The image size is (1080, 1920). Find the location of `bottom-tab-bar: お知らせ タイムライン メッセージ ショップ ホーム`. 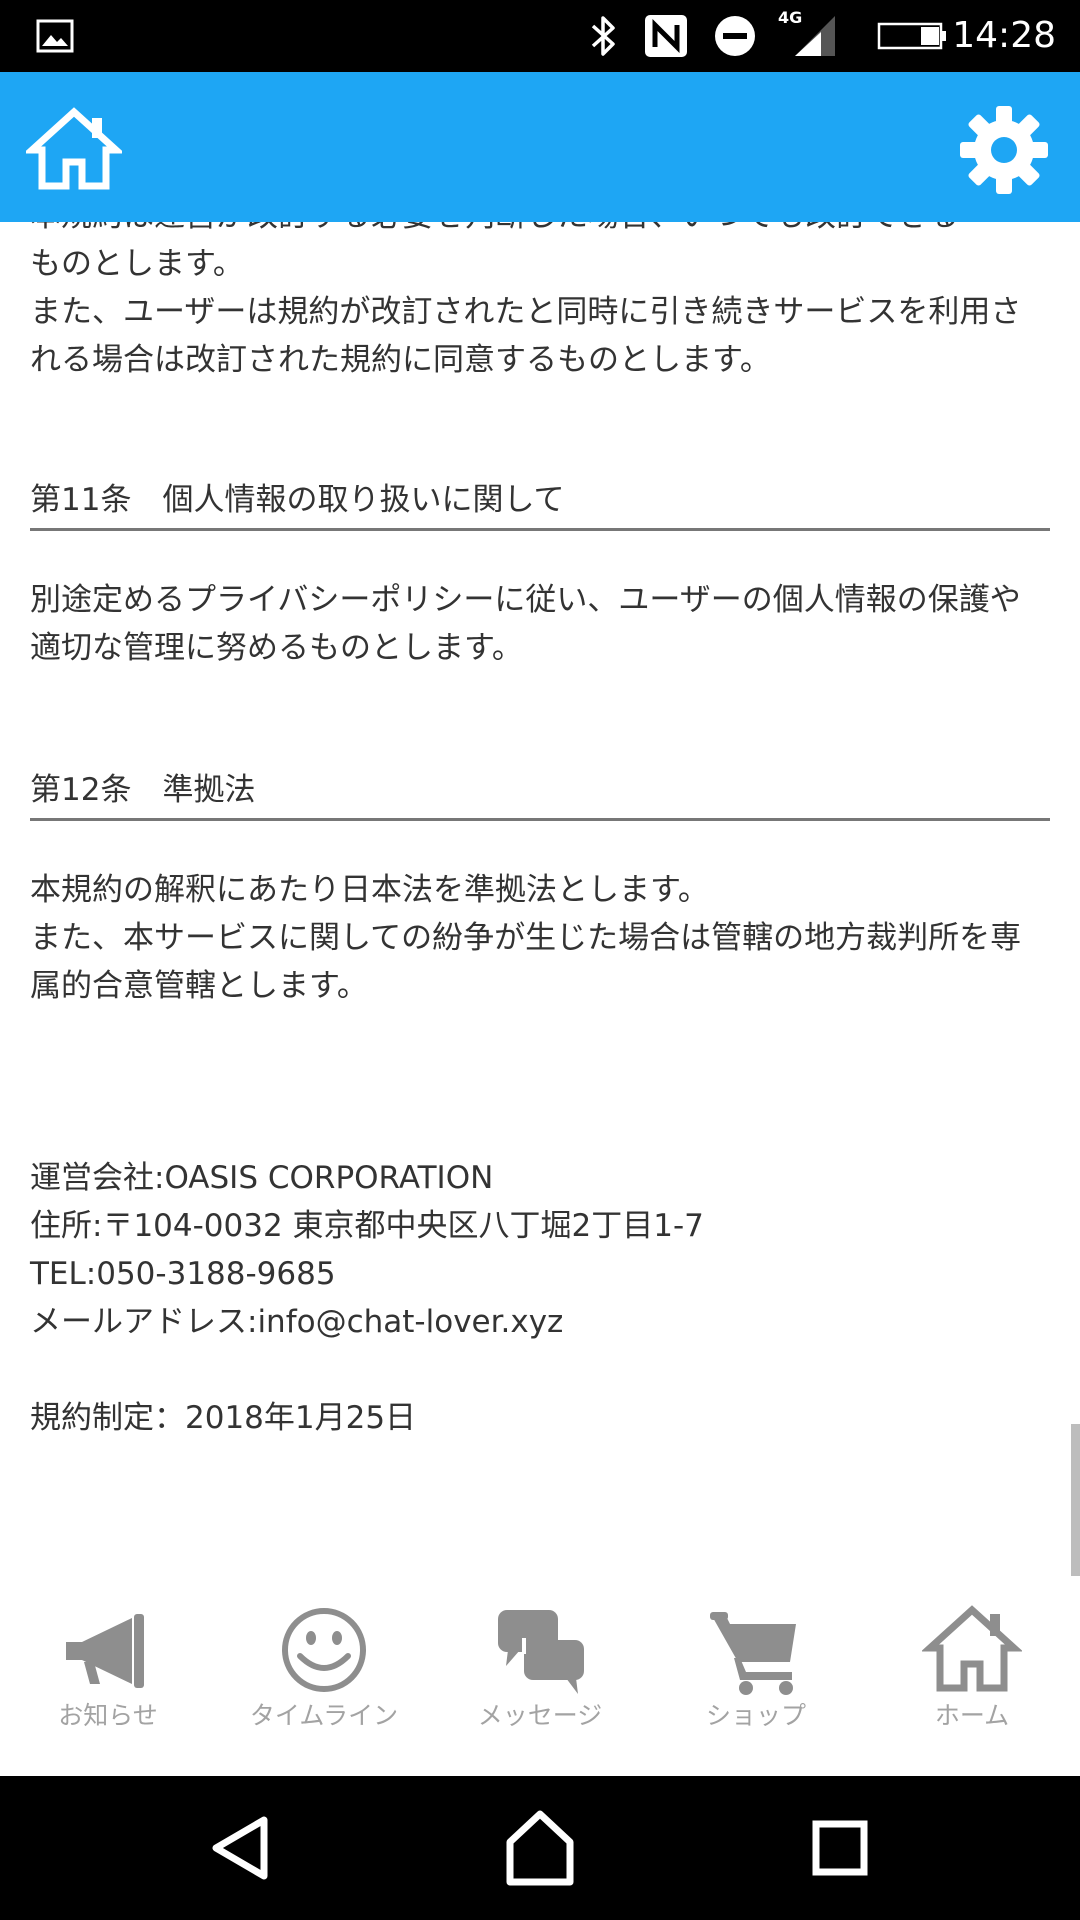

bottom-tab-bar: お知らせ タイムライン メッセージ ショップ ホーム is located at coordinates (540, 1676).